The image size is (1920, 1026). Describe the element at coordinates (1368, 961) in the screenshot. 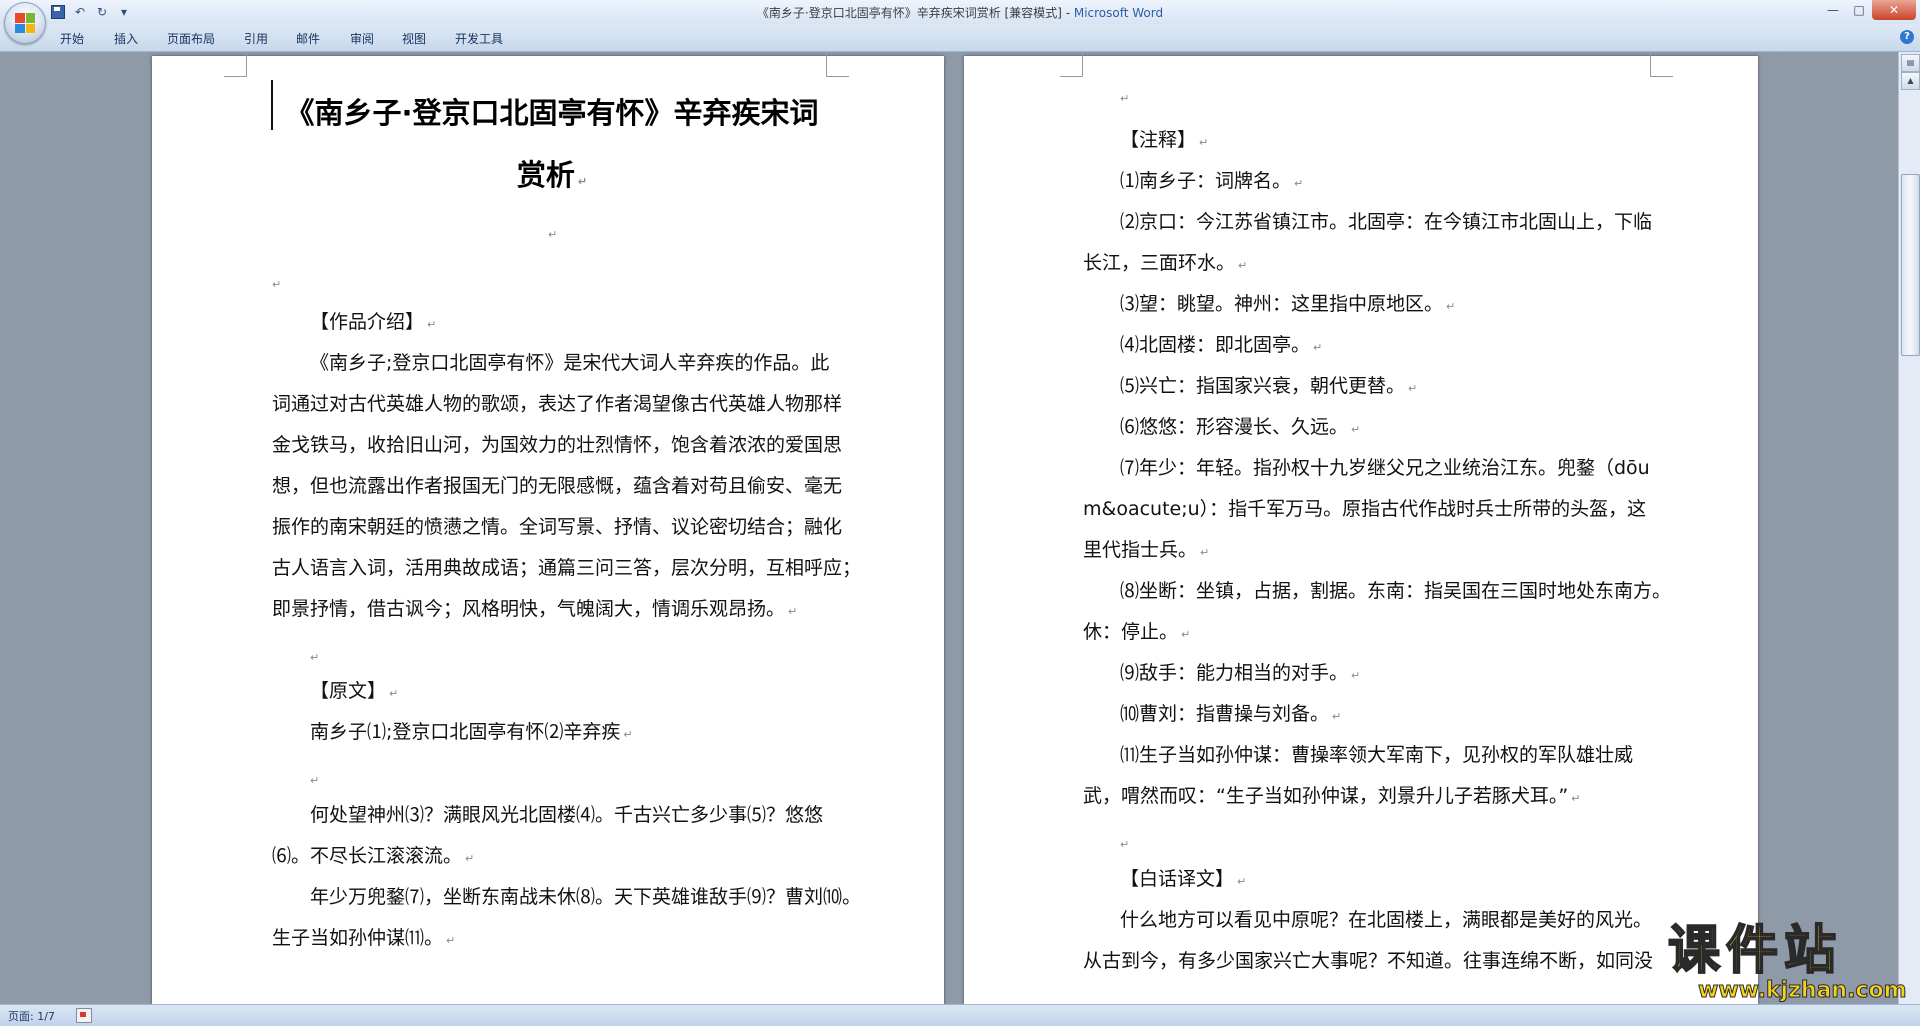

I see `translation-line: 从古到今，有多少国家兴亡大事呢？不知道。往事连绵不断，如同没` at that location.